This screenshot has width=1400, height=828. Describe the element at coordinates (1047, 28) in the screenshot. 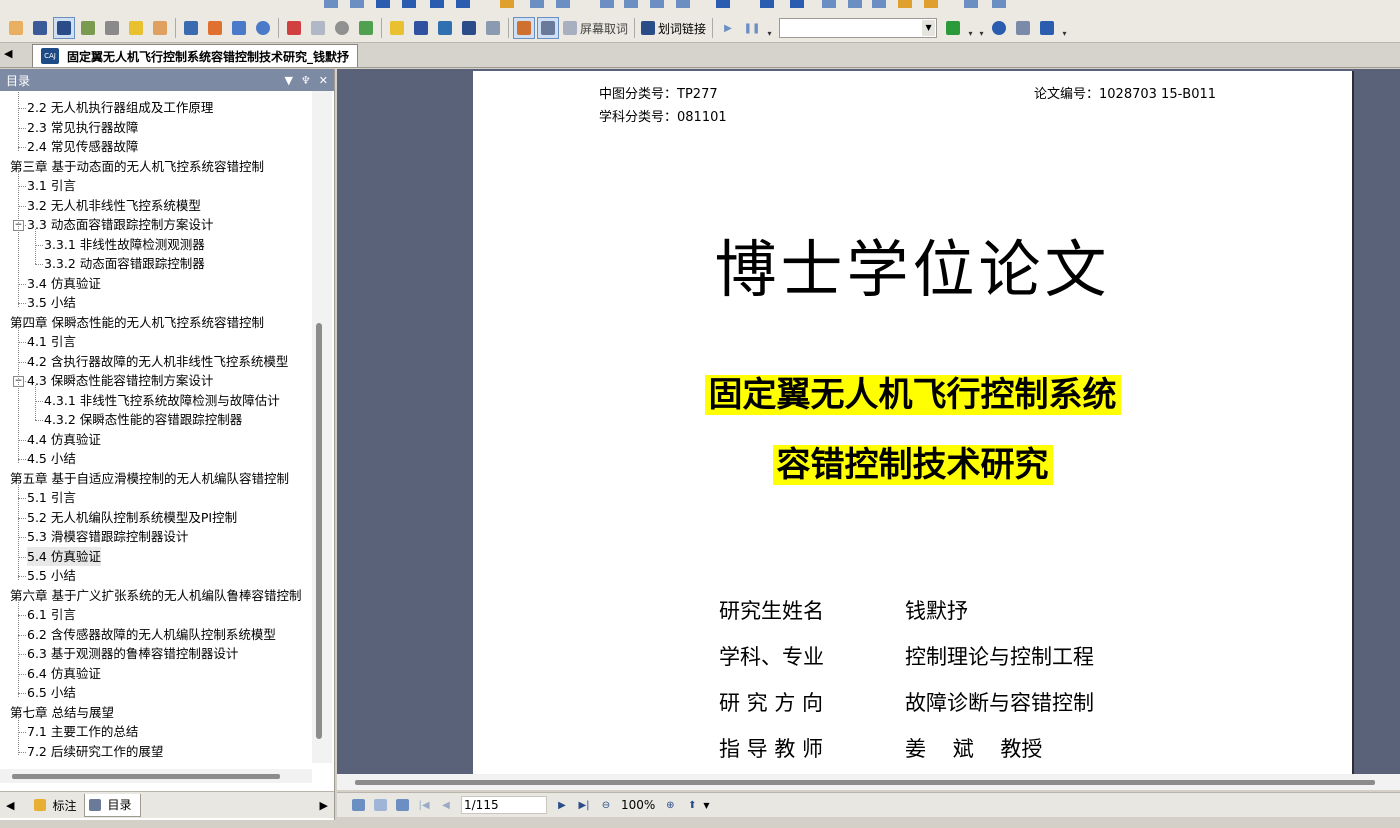

I see `properties-button` at that location.